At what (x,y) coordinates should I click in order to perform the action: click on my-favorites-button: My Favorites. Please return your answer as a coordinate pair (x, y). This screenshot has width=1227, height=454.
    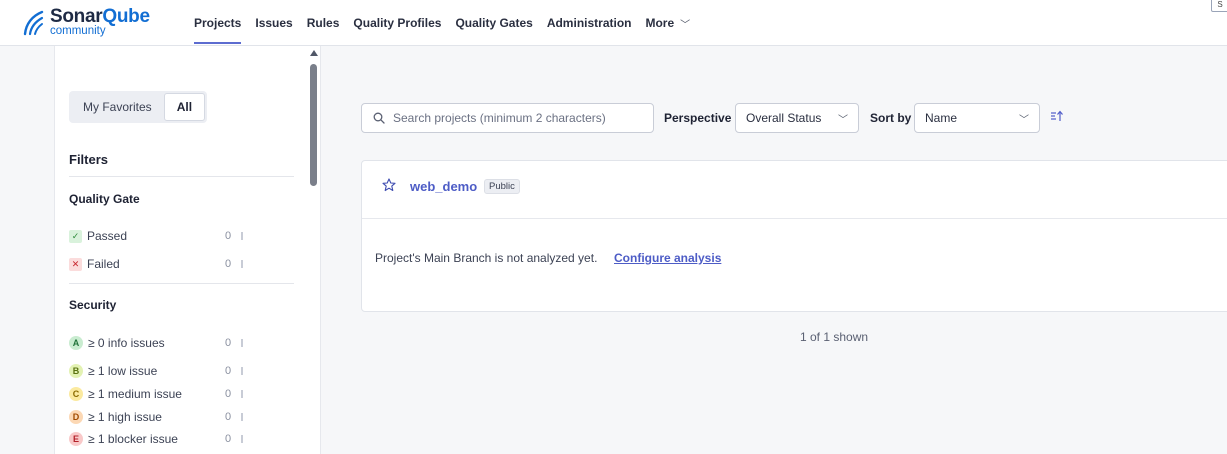
    Looking at the image, I should click on (117, 107).